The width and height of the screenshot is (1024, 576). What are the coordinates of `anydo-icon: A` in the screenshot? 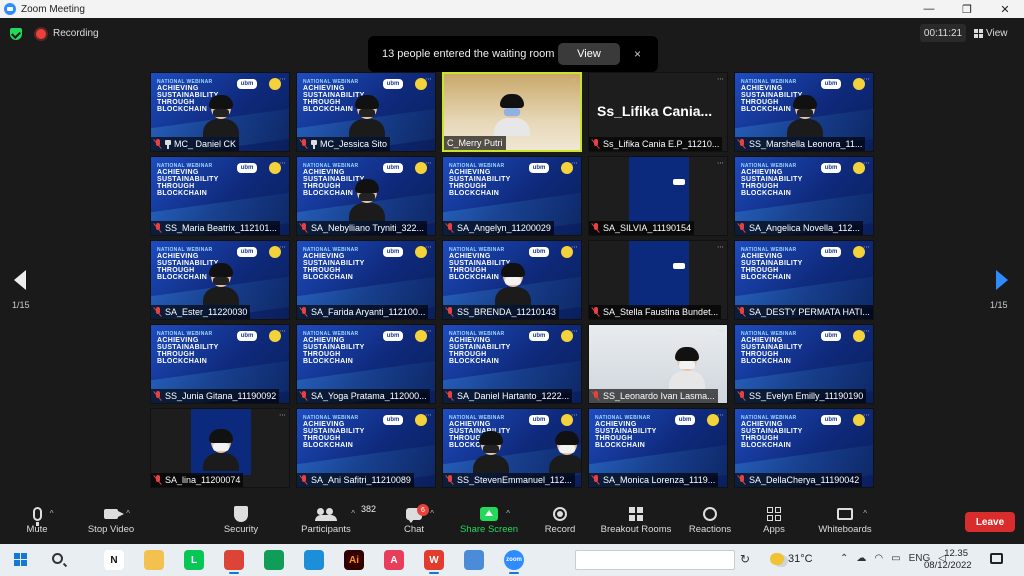 It's located at (394, 560).